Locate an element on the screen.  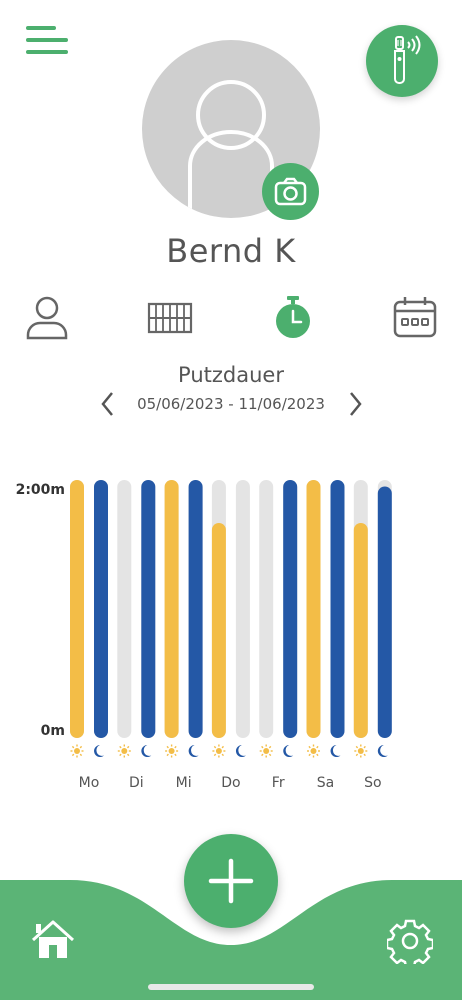
home-icon is located at coordinates (53, 939).